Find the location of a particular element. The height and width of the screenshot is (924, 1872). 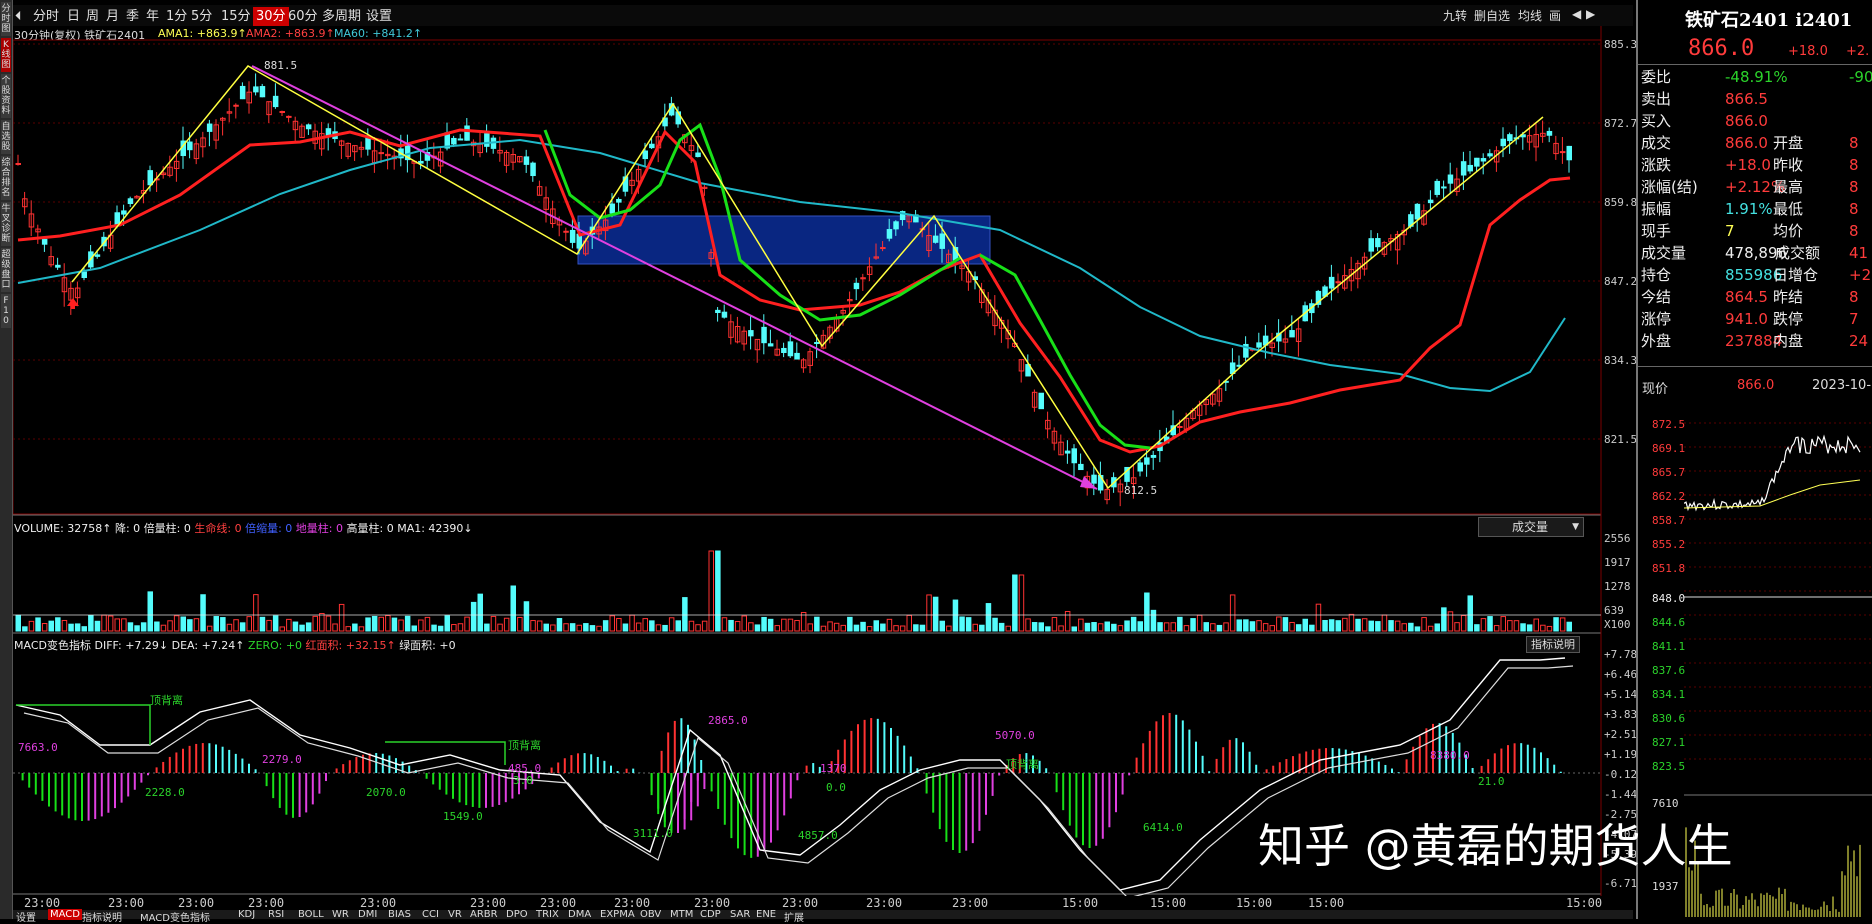

bottom-tab: VR is located at coordinates (455, 914).